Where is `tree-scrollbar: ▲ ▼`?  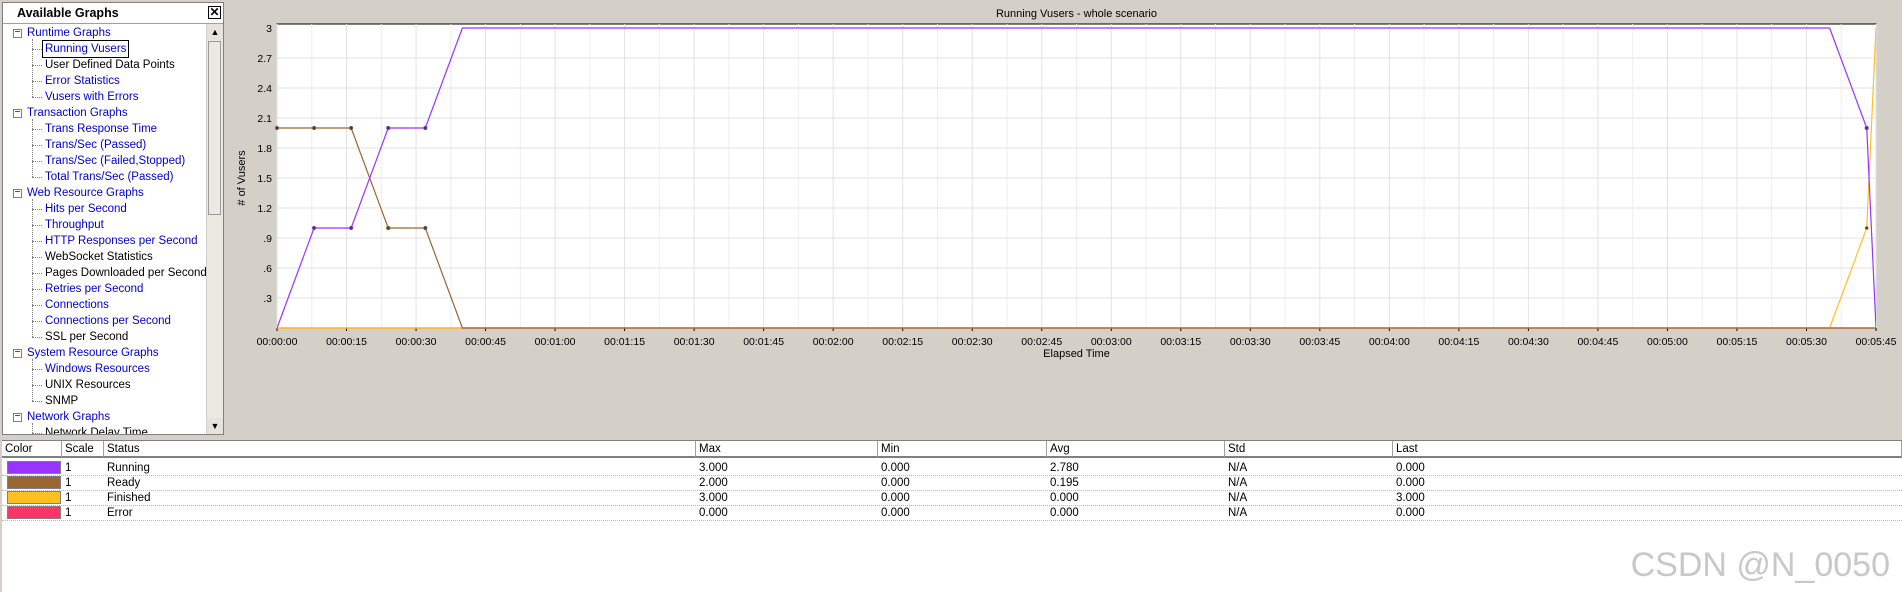 tree-scrollbar: ▲ ▼ is located at coordinates (214, 229).